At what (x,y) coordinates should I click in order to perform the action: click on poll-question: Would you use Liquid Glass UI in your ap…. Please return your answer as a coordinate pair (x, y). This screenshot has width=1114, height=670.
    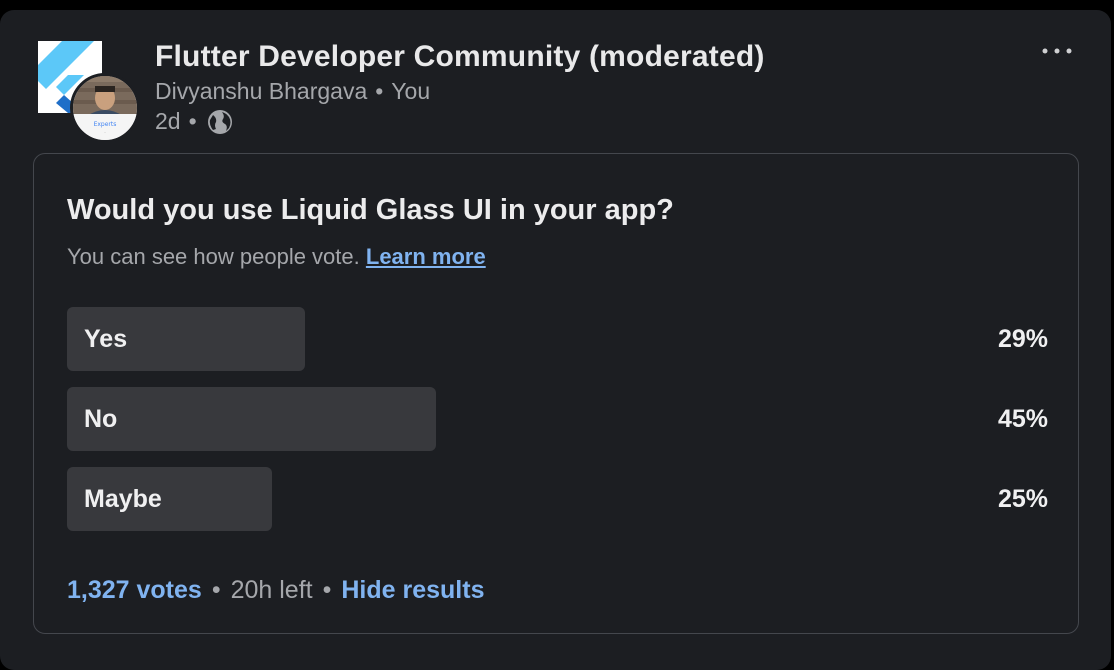
    Looking at the image, I should click on (370, 210).